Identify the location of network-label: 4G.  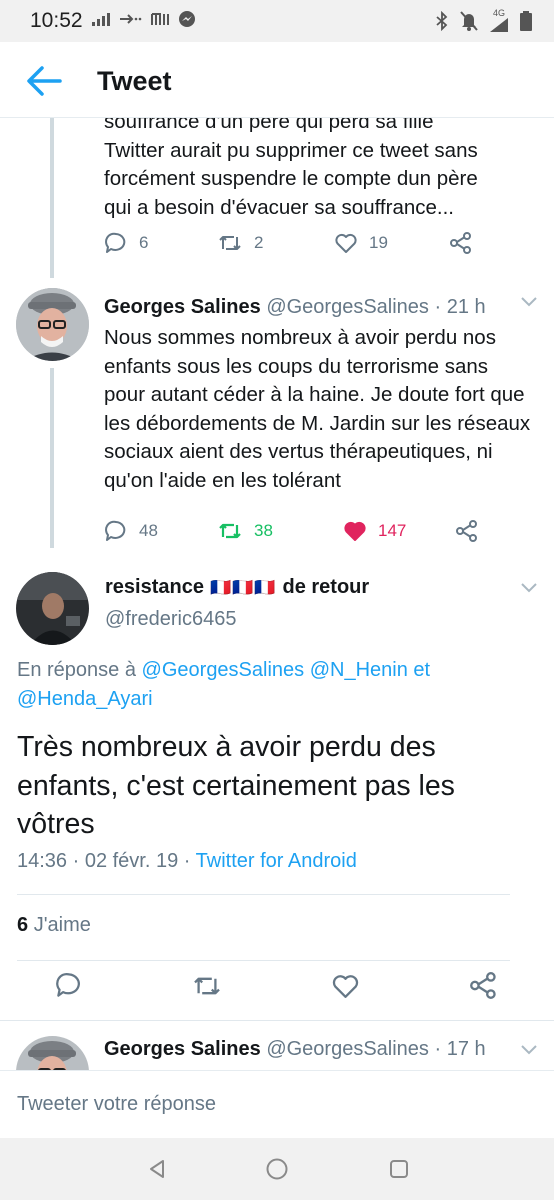
(498, 13).